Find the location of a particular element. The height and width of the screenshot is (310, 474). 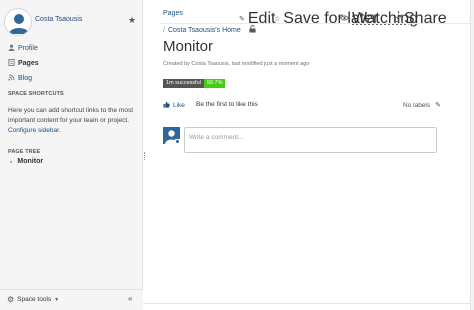

chevron-down-icon: ▼ is located at coordinates (57, 299).